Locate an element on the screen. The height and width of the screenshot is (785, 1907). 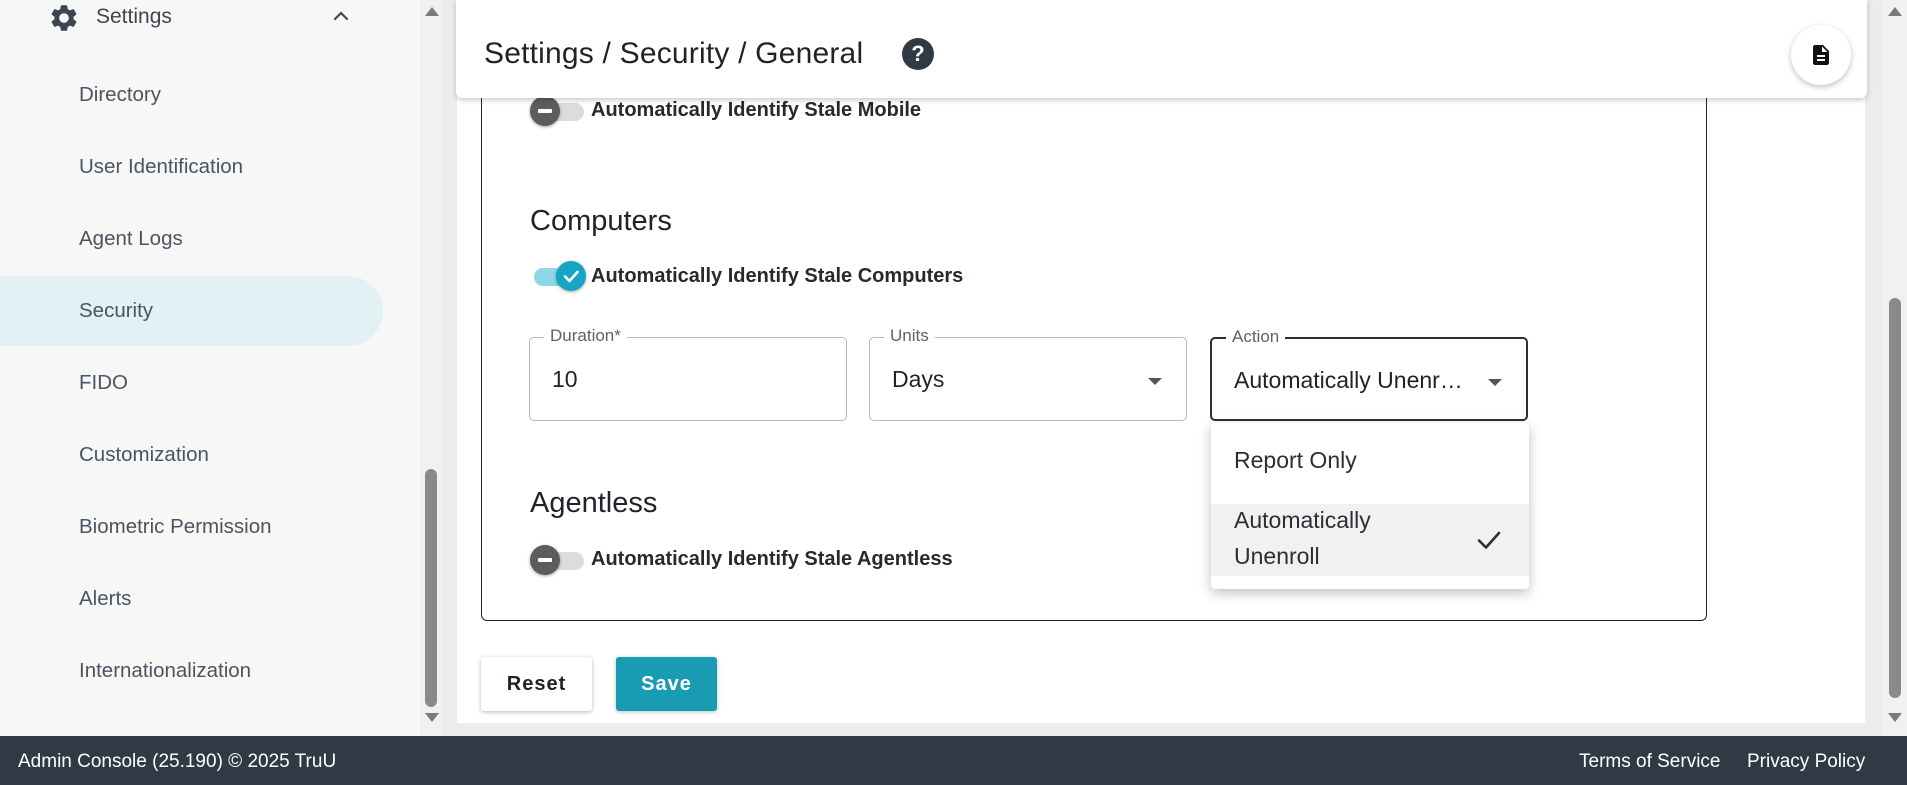
sidebar-item-agent-logs: Agent Logs is located at coordinates (191, 239).